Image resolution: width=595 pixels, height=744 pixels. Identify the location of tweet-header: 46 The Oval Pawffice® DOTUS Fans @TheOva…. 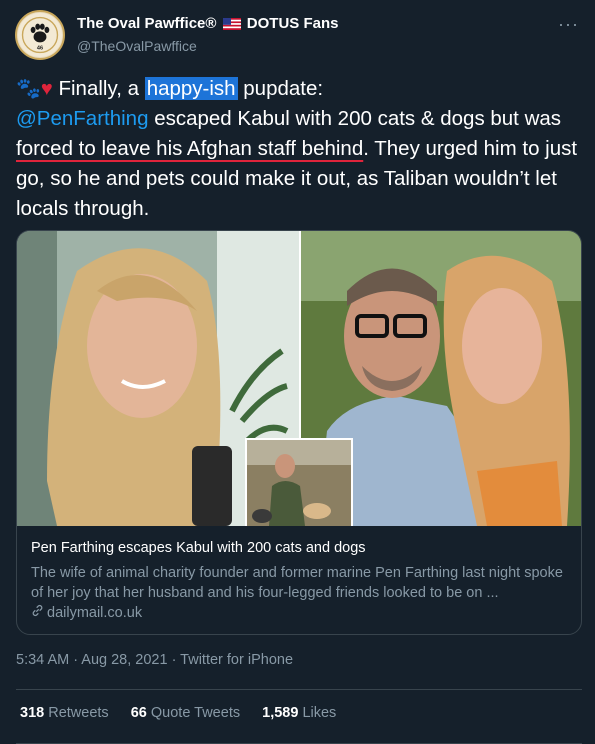
(299, 37).